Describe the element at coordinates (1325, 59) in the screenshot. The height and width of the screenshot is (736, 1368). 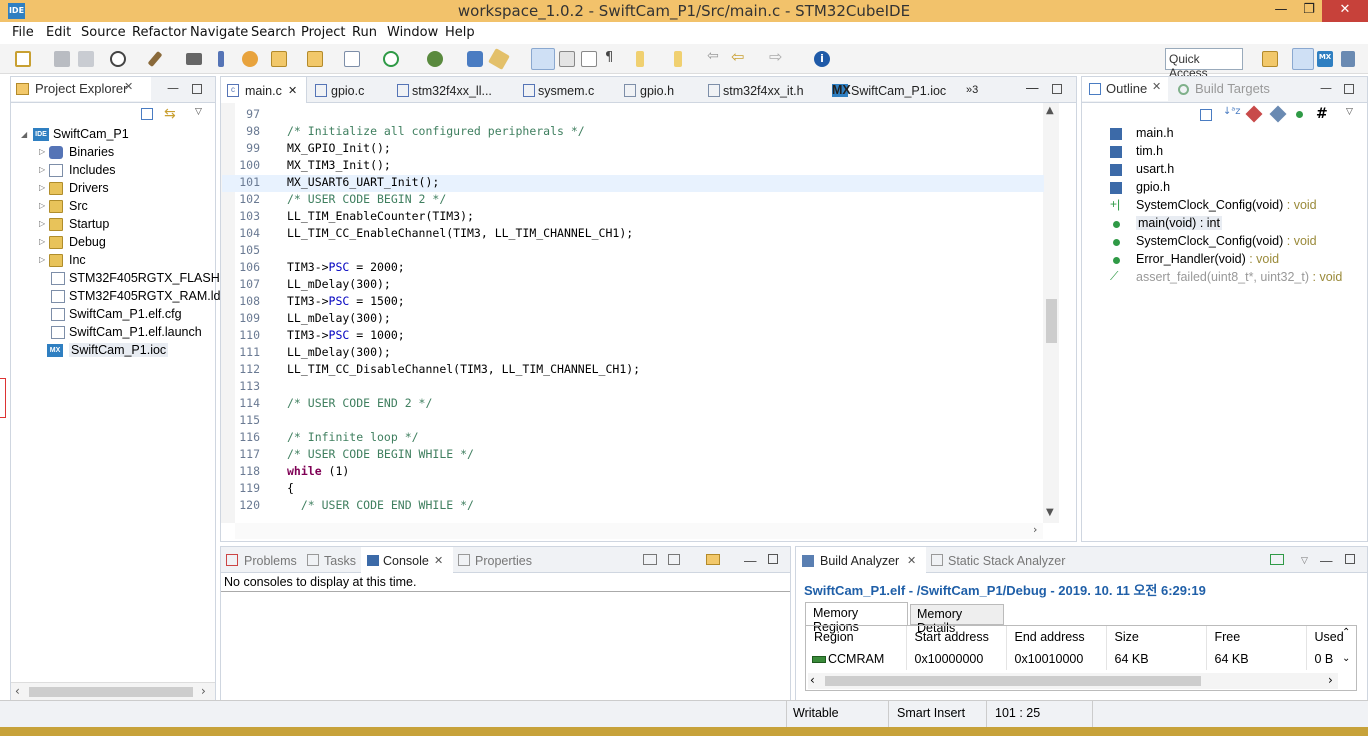
I see `mx-perspective-icon: MX` at that location.